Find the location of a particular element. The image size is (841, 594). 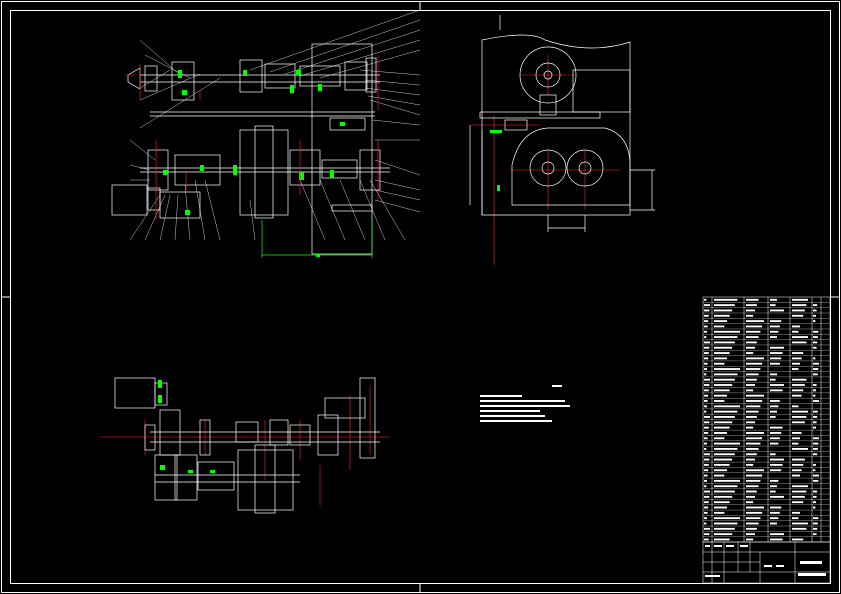

top-right-side-view is located at coordinates (562, 123).